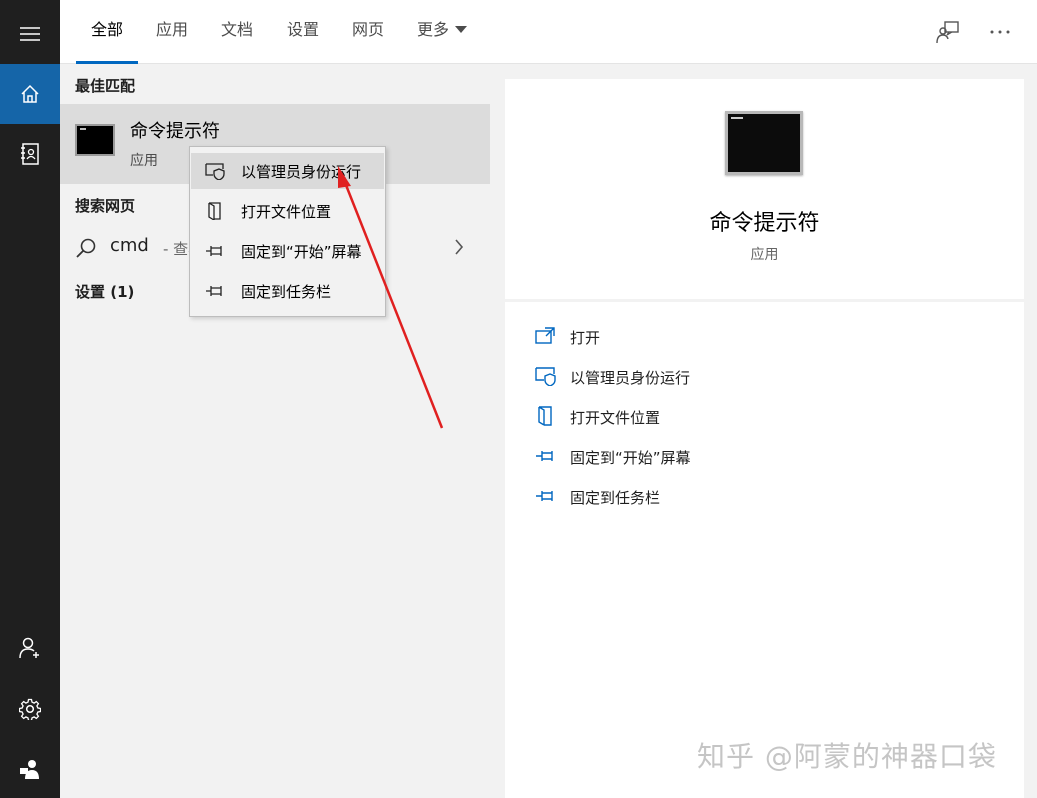  I want to click on settings-button, so click(30, 709).